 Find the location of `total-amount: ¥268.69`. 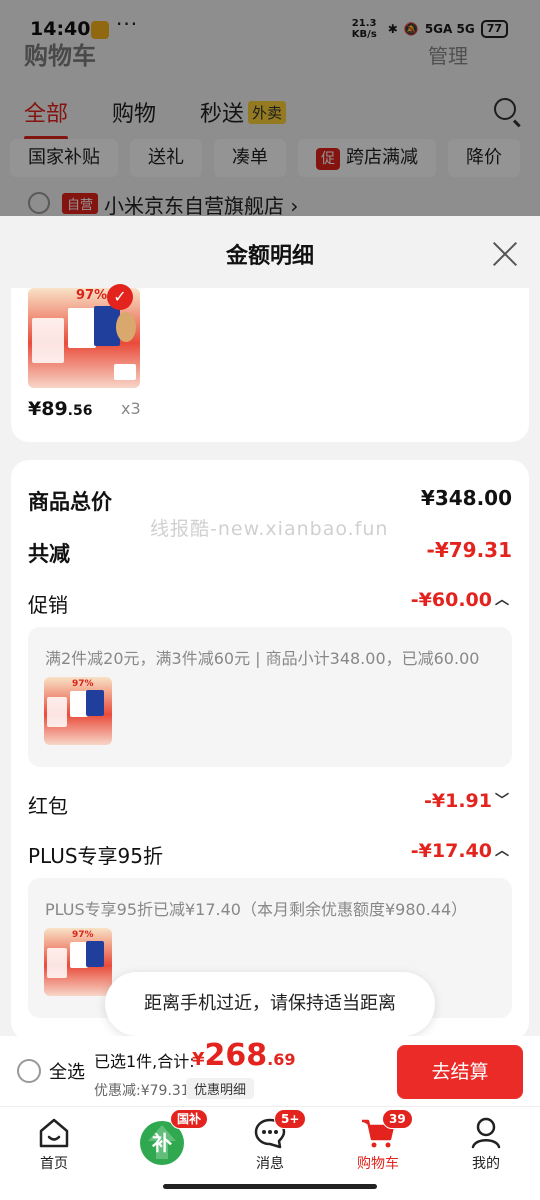

total-amount: ¥268.69 is located at coordinates (244, 1055).